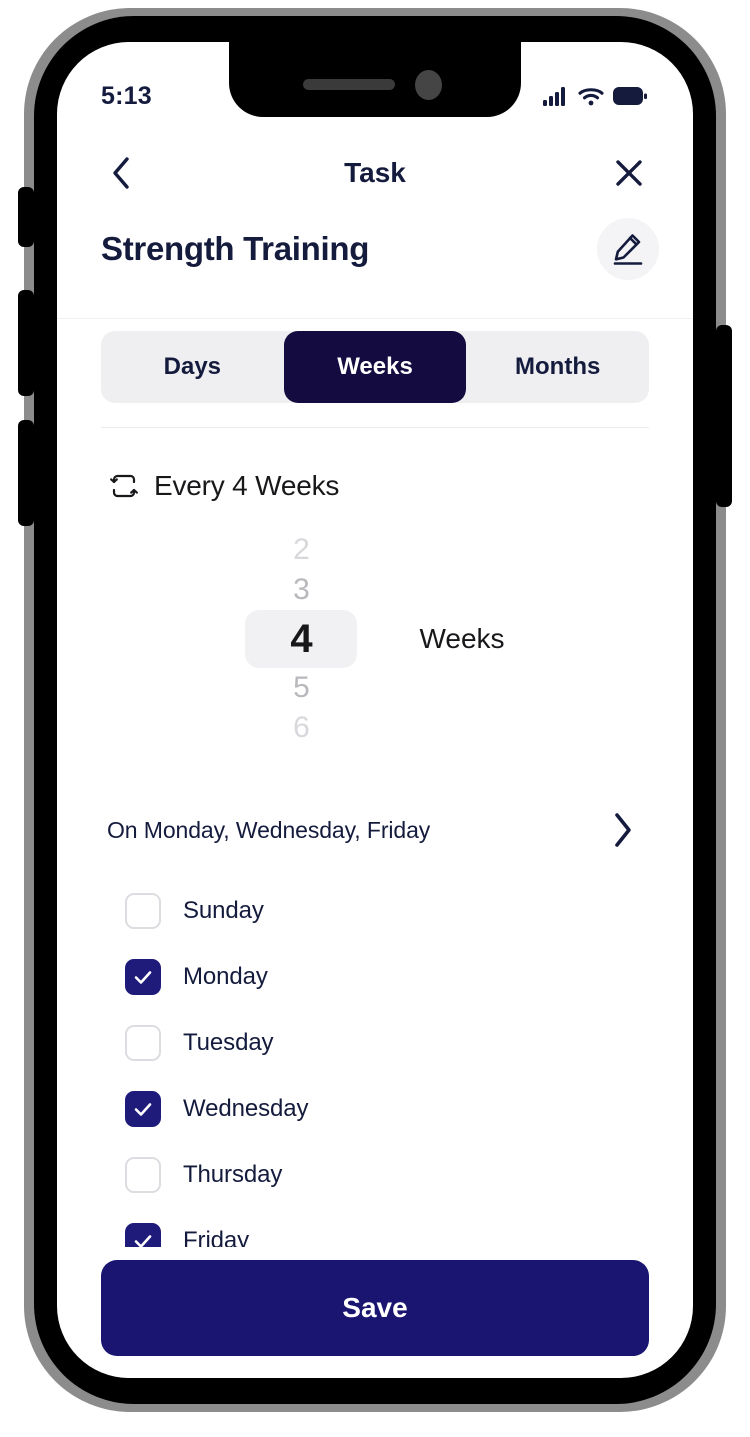 The height and width of the screenshot is (1437, 750). I want to click on save-button: Save, so click(375, 1308).